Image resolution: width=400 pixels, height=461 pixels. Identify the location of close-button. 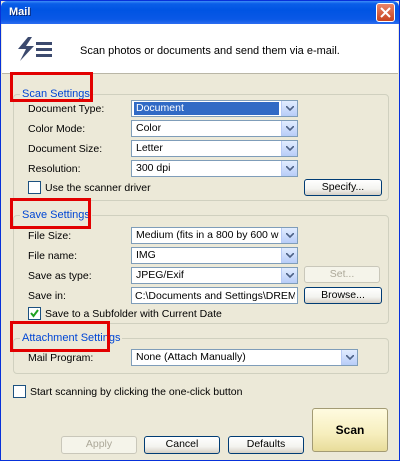
(385, 12).